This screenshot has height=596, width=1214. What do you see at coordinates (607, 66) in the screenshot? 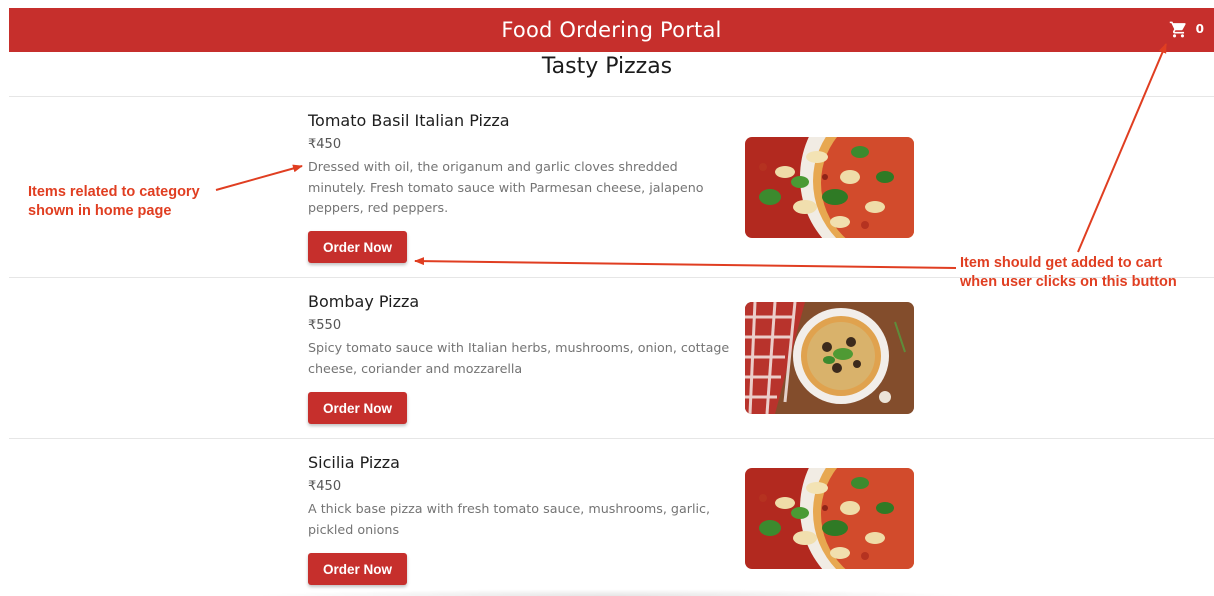
I see `category-title: Tasty Pizzas` at bounding box center [607, 66].